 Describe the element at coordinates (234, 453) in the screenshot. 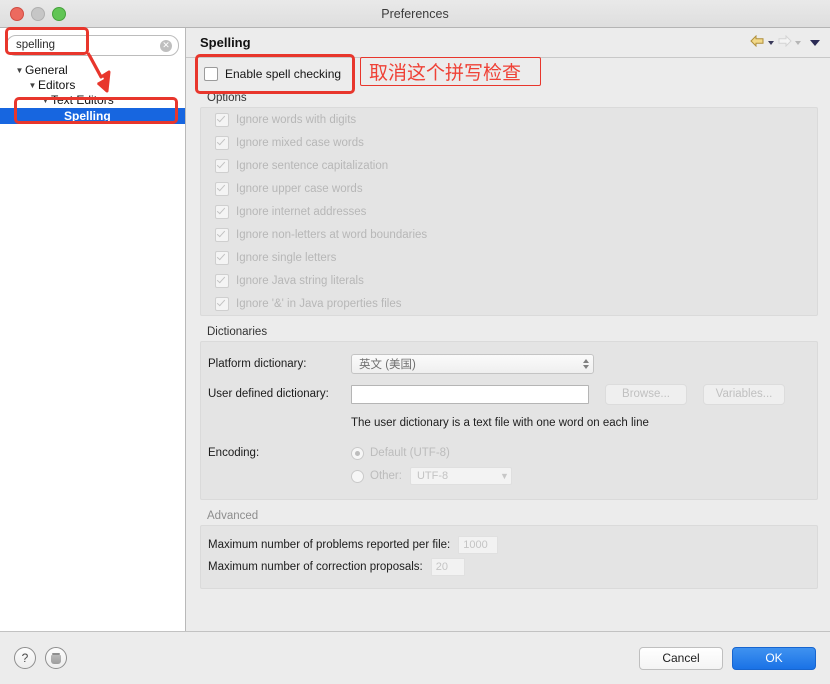

I see `encoding-label: Encoding:` at that location.